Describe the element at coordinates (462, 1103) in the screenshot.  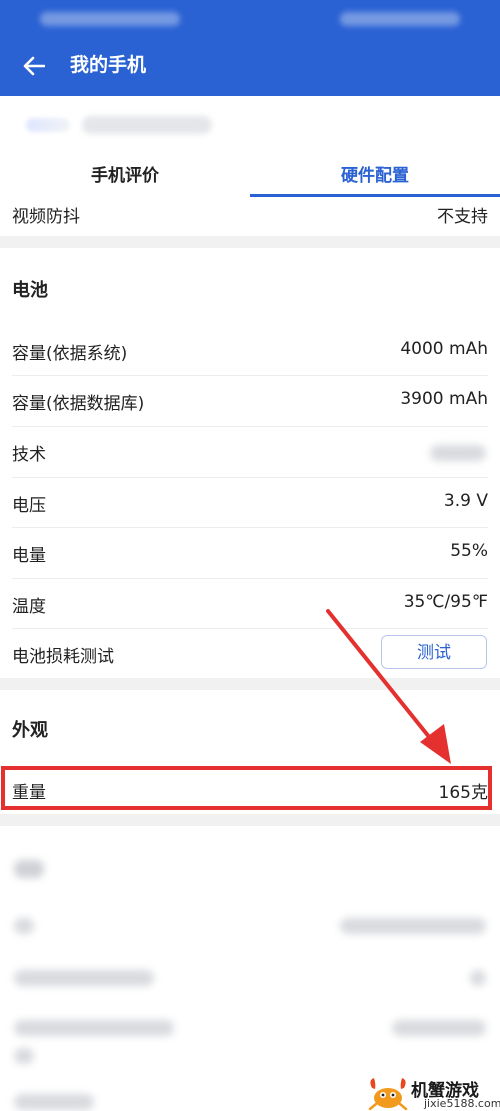
I see `watermark-url: jixie5188.com` at that location.